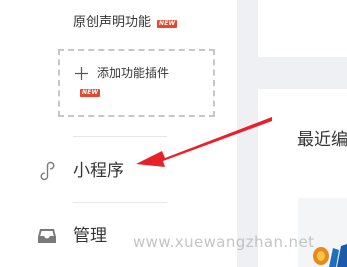 The height and width of the screenshot is (267, 347). Describe the element at coordinates (47, 236) in the screenshot. I see `inbox-icon` at that location.